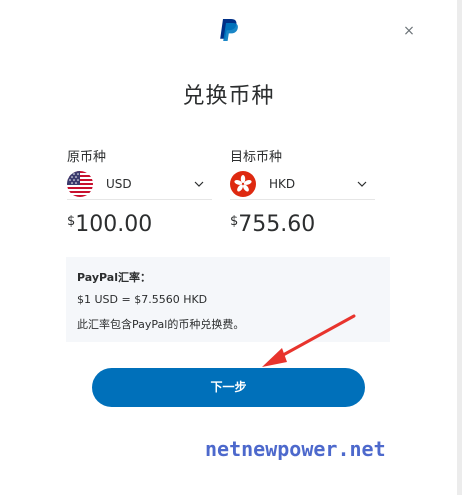 The width and height of the screenshot is (462, 495). I want to click on source-amount: $100.00, so click(139, 224).